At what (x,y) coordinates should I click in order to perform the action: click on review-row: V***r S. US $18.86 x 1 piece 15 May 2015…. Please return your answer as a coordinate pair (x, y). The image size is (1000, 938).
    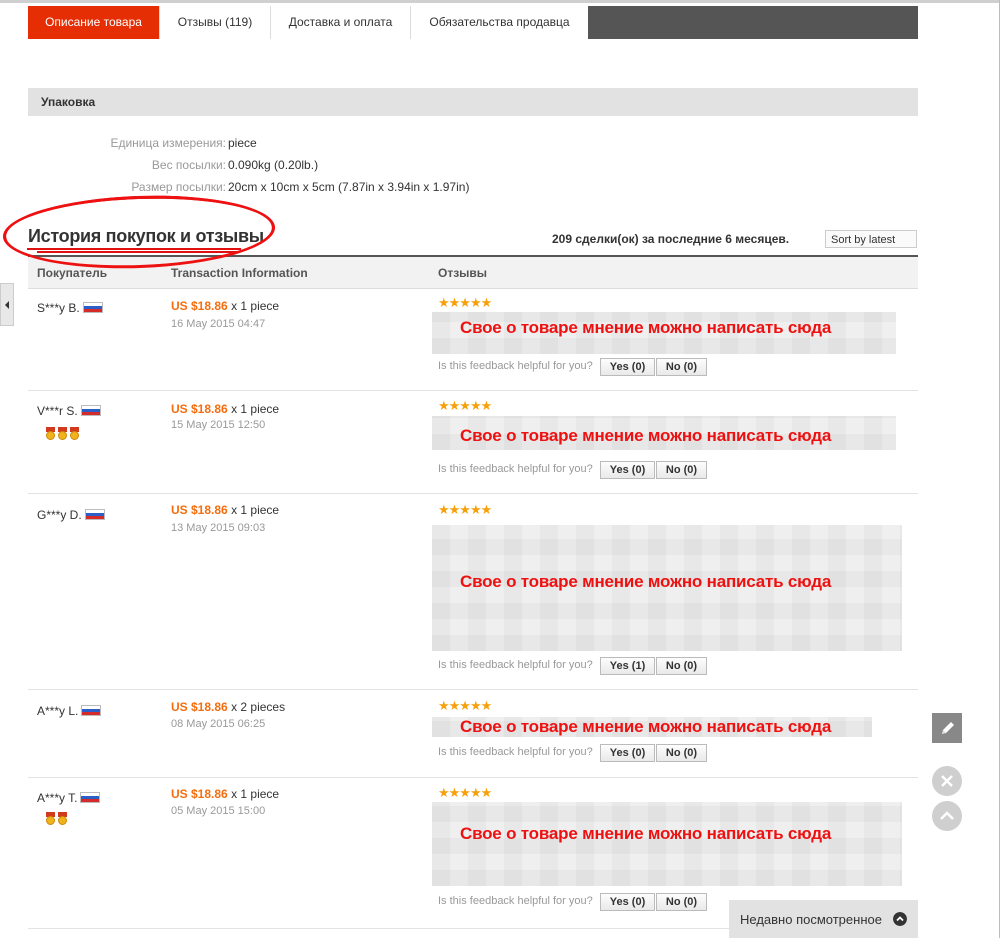
    Looking at the image, I should click on (473, 442).